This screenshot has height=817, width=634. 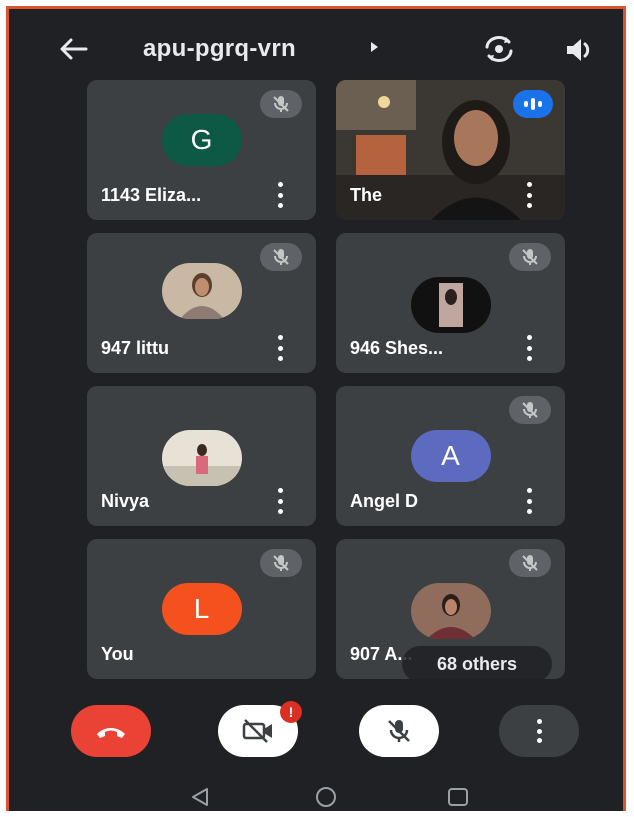 I want to click on videocam-off-icon, so click(x=257, y=731).